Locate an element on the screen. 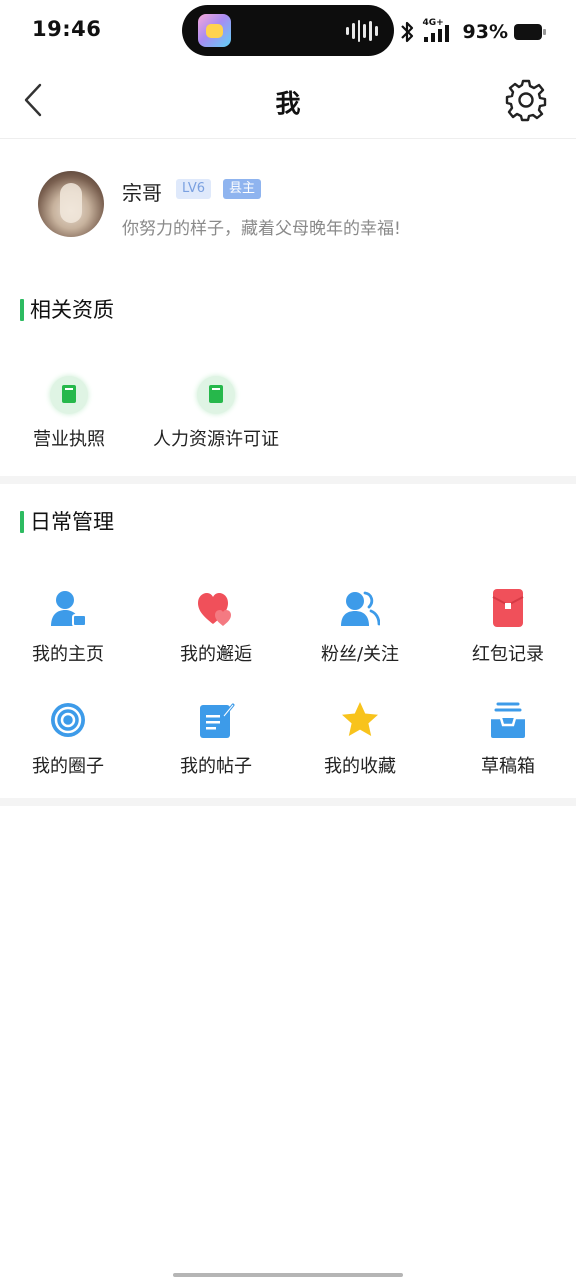  status-time: 19:46 is located at coordinates (67, 29).